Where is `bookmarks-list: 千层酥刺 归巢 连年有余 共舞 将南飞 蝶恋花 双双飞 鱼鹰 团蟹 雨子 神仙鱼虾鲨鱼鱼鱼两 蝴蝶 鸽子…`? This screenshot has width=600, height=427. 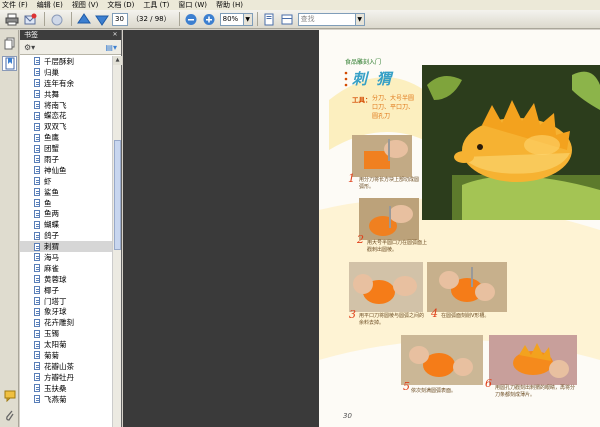
bookmarks-list: 千层酥刺 归巢 连年有余 共舞 将南飞 蝶恋花 双双飞 鱼鹰 团蟹 雨子 神仙鱼虾鲨鱼鱼鱼两 蝴蝶 鸽子… is located at coordinates (66, 241).